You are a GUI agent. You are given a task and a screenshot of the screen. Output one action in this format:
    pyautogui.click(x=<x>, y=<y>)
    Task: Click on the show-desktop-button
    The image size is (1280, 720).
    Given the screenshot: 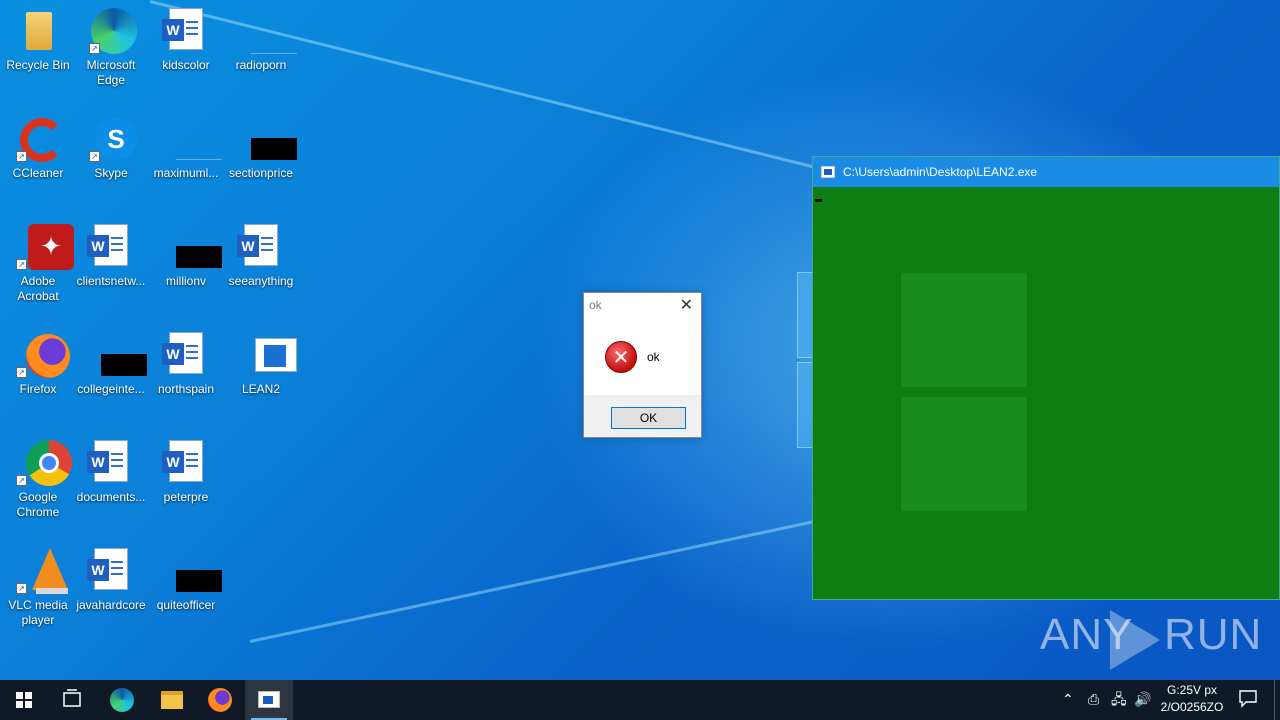 What is the action you would take?
    pyautogui.click(x=1277, y=700)
    